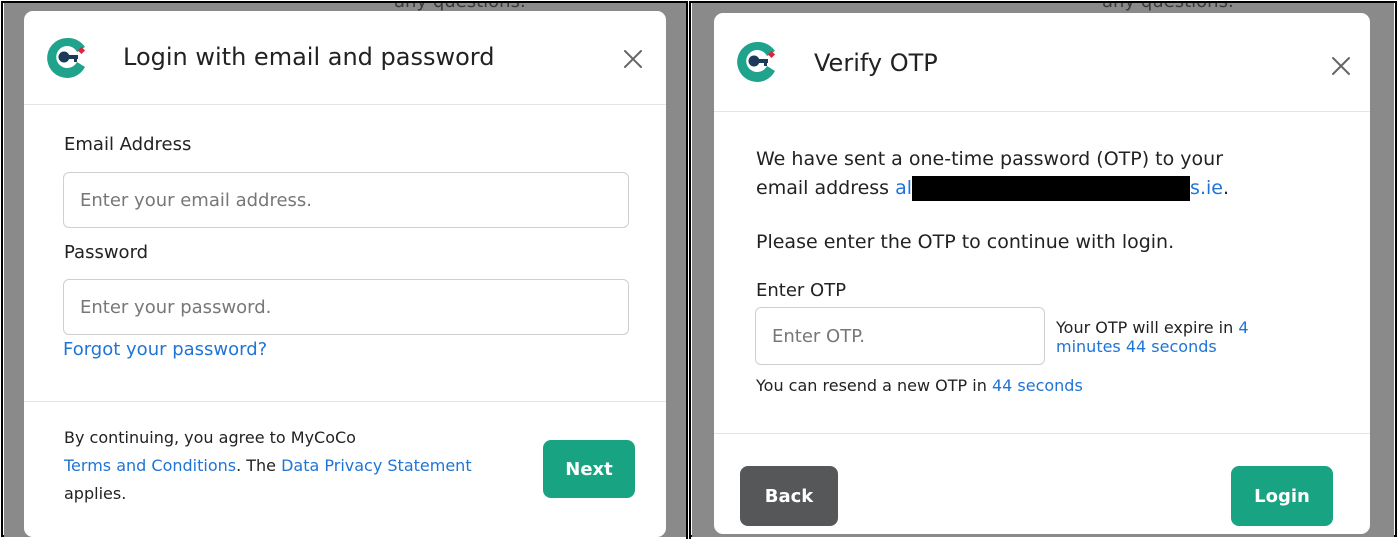  Describe the element at coordinates (1168, 7) in the screenshot. I see `background-page-text: any questions.` at that location.